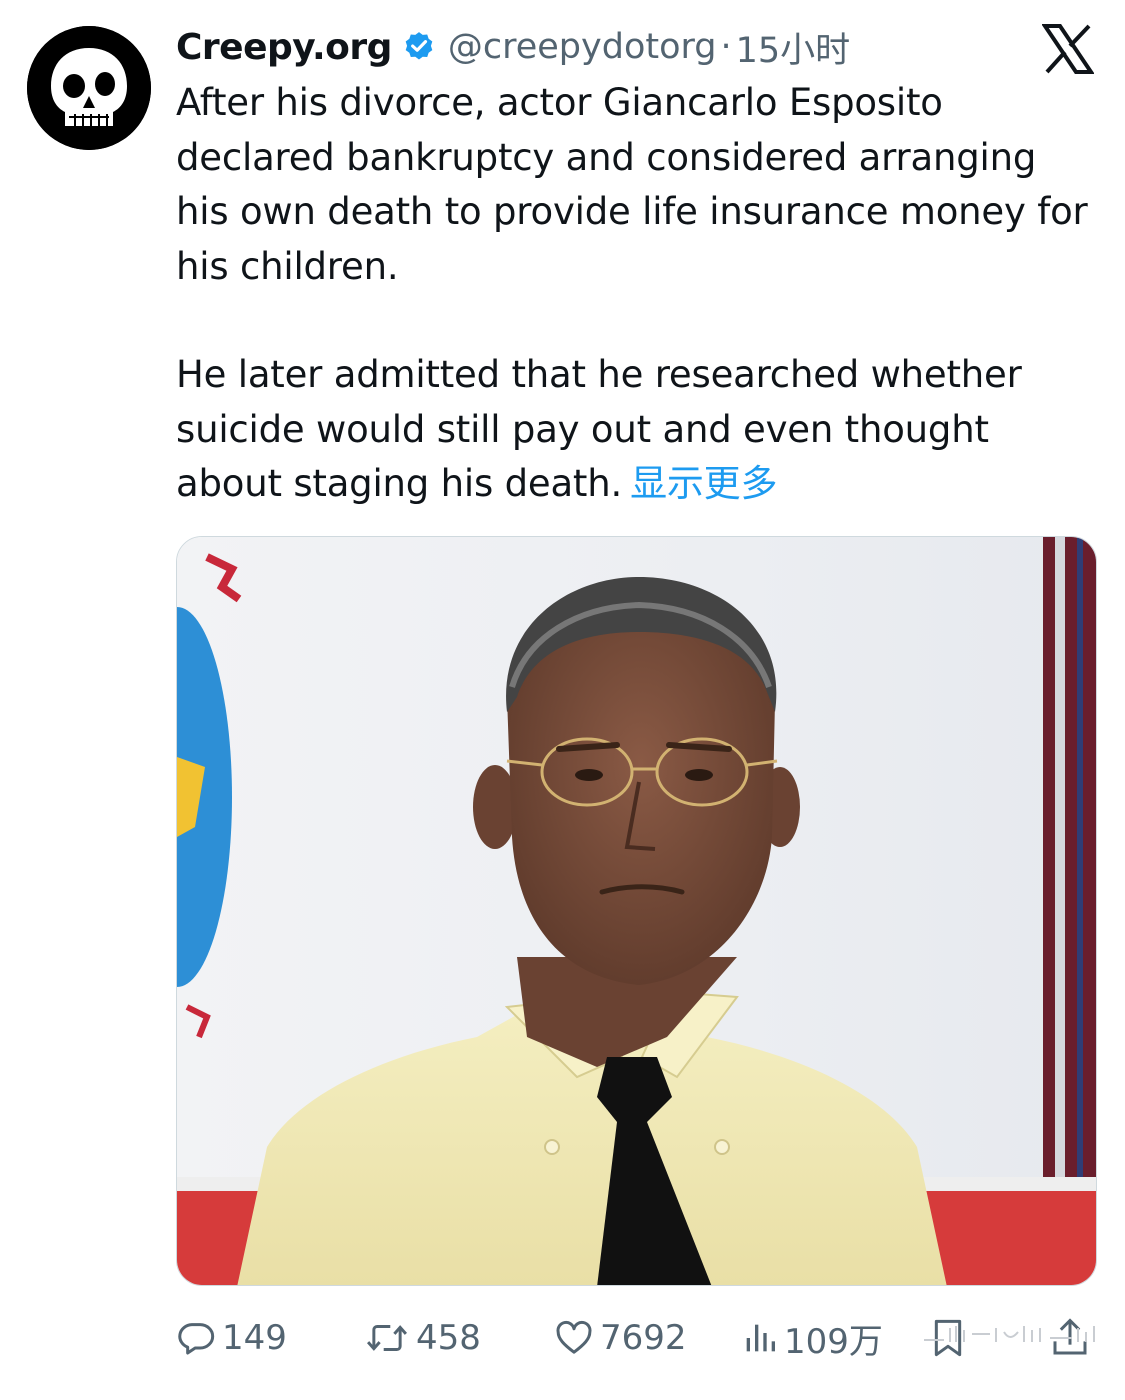 This screenshot has width=1125, height=1400. I want to click on repost-icon, so click(387, 1338).